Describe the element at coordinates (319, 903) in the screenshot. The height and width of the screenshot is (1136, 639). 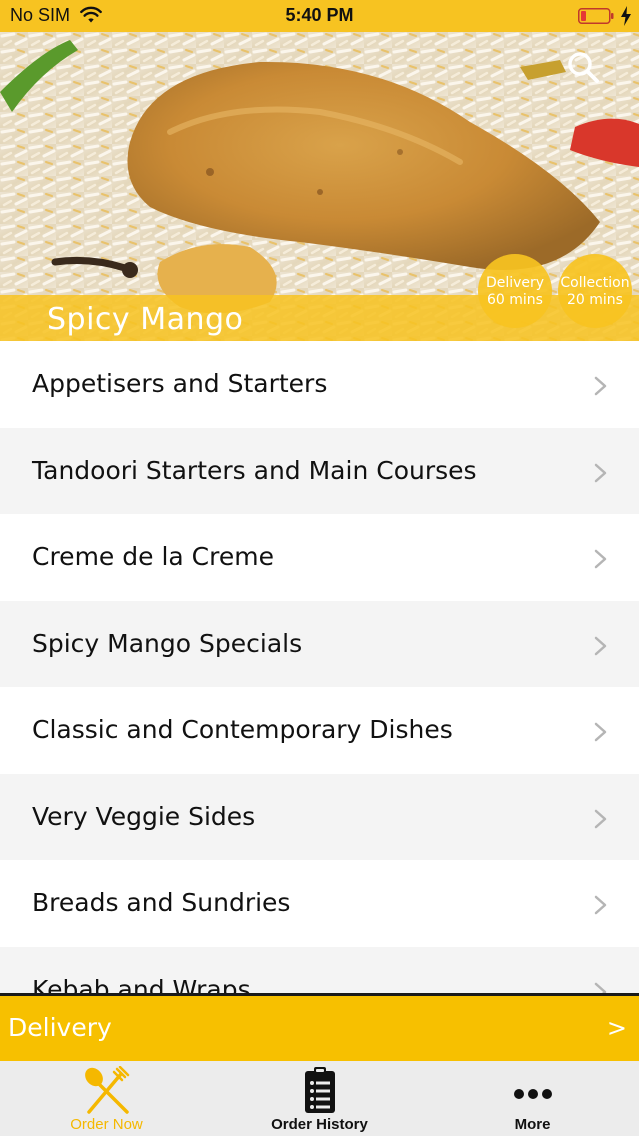
I see `menu-category-item: Breads and Sundries` at that location.